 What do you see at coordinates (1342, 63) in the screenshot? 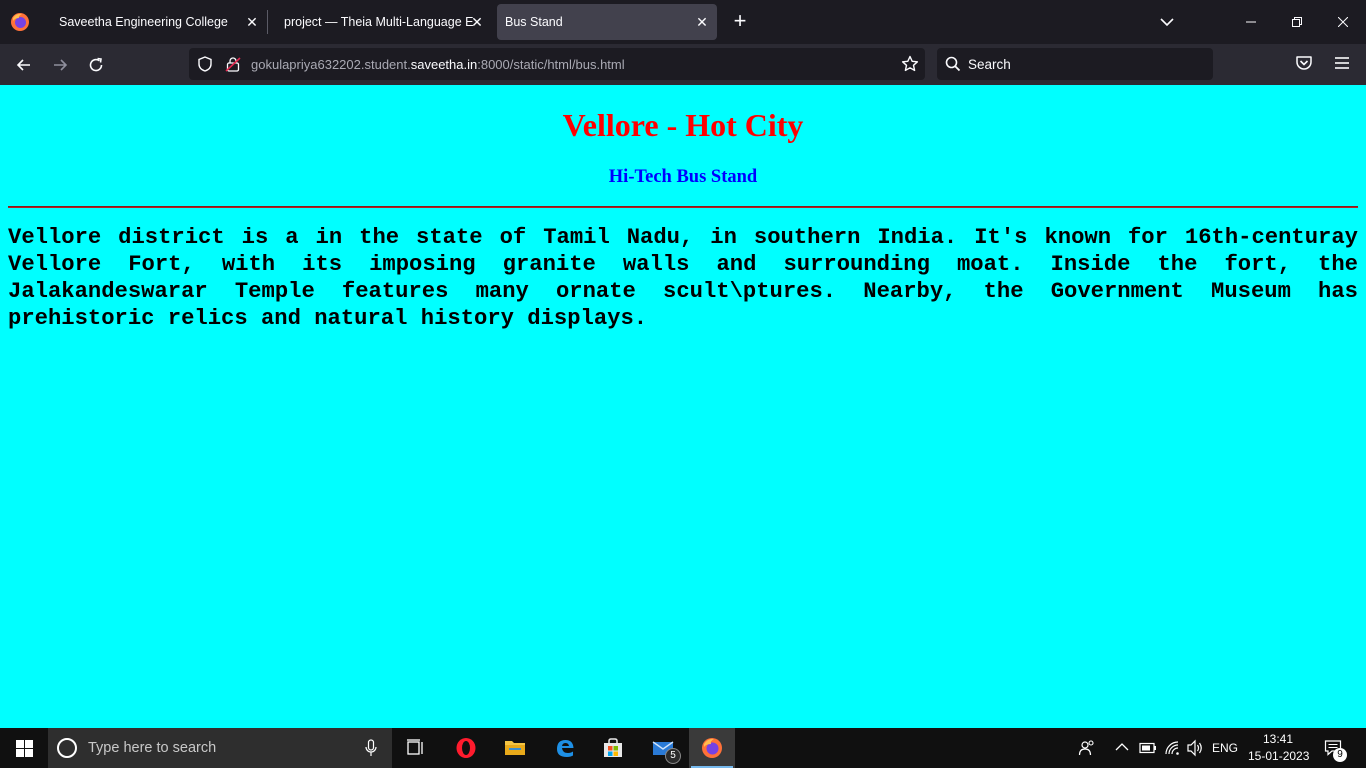
I see `hamburger-menu-icon` at bounding box center [1342, 63].